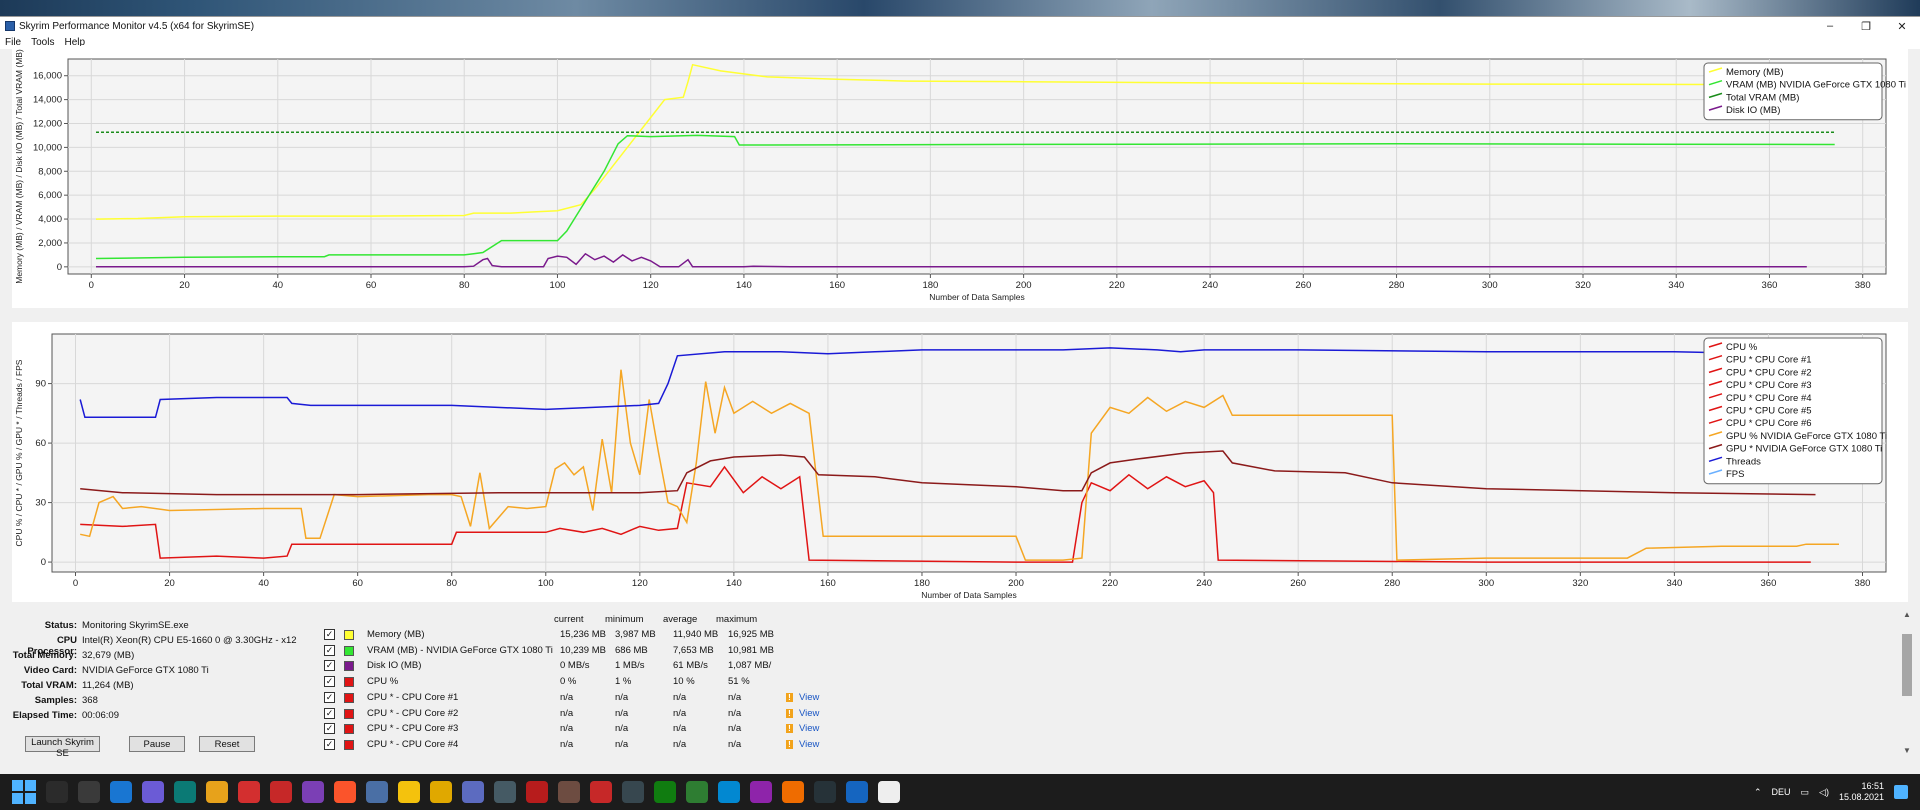 The width and height of the screenshot is (1920, 810). Describe the element at coordinates (569, 792) in the screenshot. I see `tool-icon` at that location.